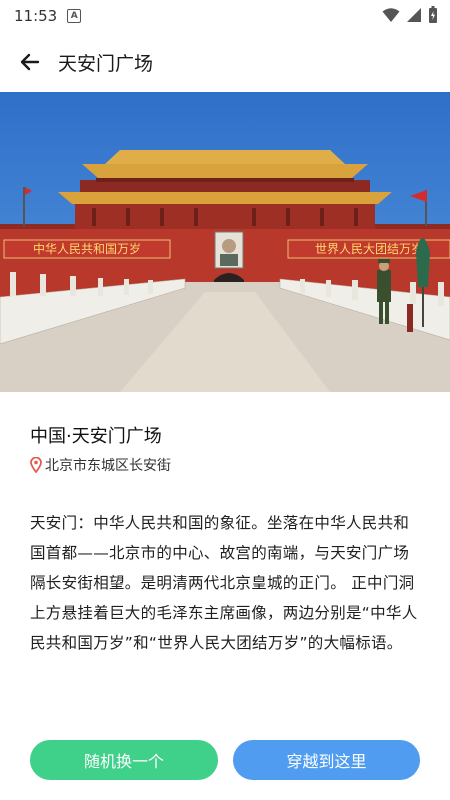  Describe the element at coordinates (391, 15) in the screenshot. I see `wifi-icon` at that location.